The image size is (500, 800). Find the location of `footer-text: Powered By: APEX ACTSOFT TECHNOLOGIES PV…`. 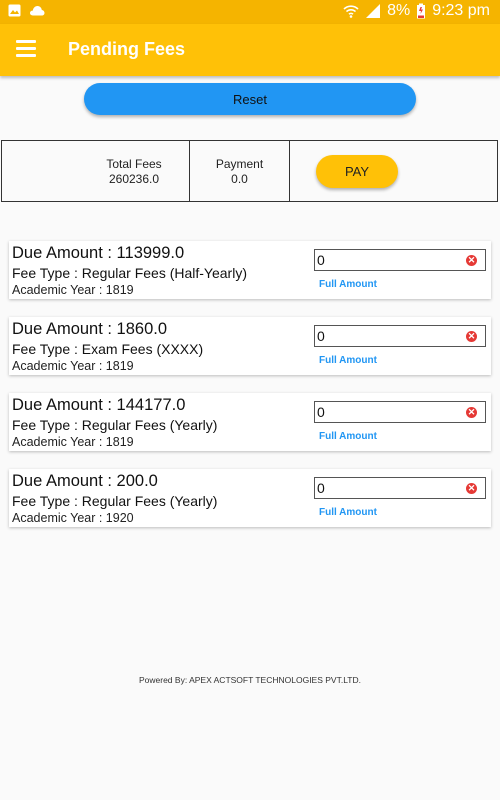

footer-text: Powered By: APEX ACTSOFT TECHNOLOGIES PV… is located at coordinates (249, 680).